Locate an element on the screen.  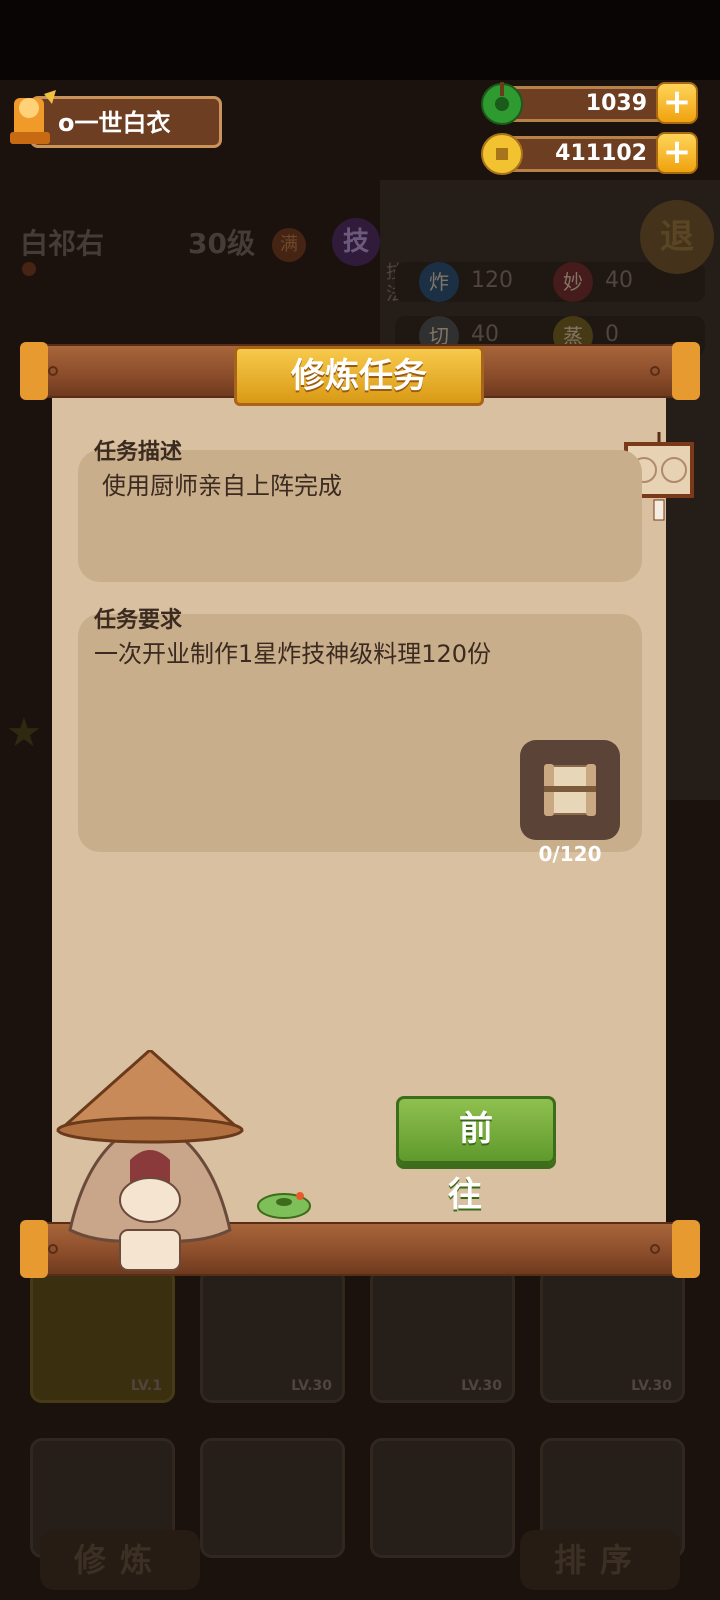
coin-icon is located at coordinates (502, 154).